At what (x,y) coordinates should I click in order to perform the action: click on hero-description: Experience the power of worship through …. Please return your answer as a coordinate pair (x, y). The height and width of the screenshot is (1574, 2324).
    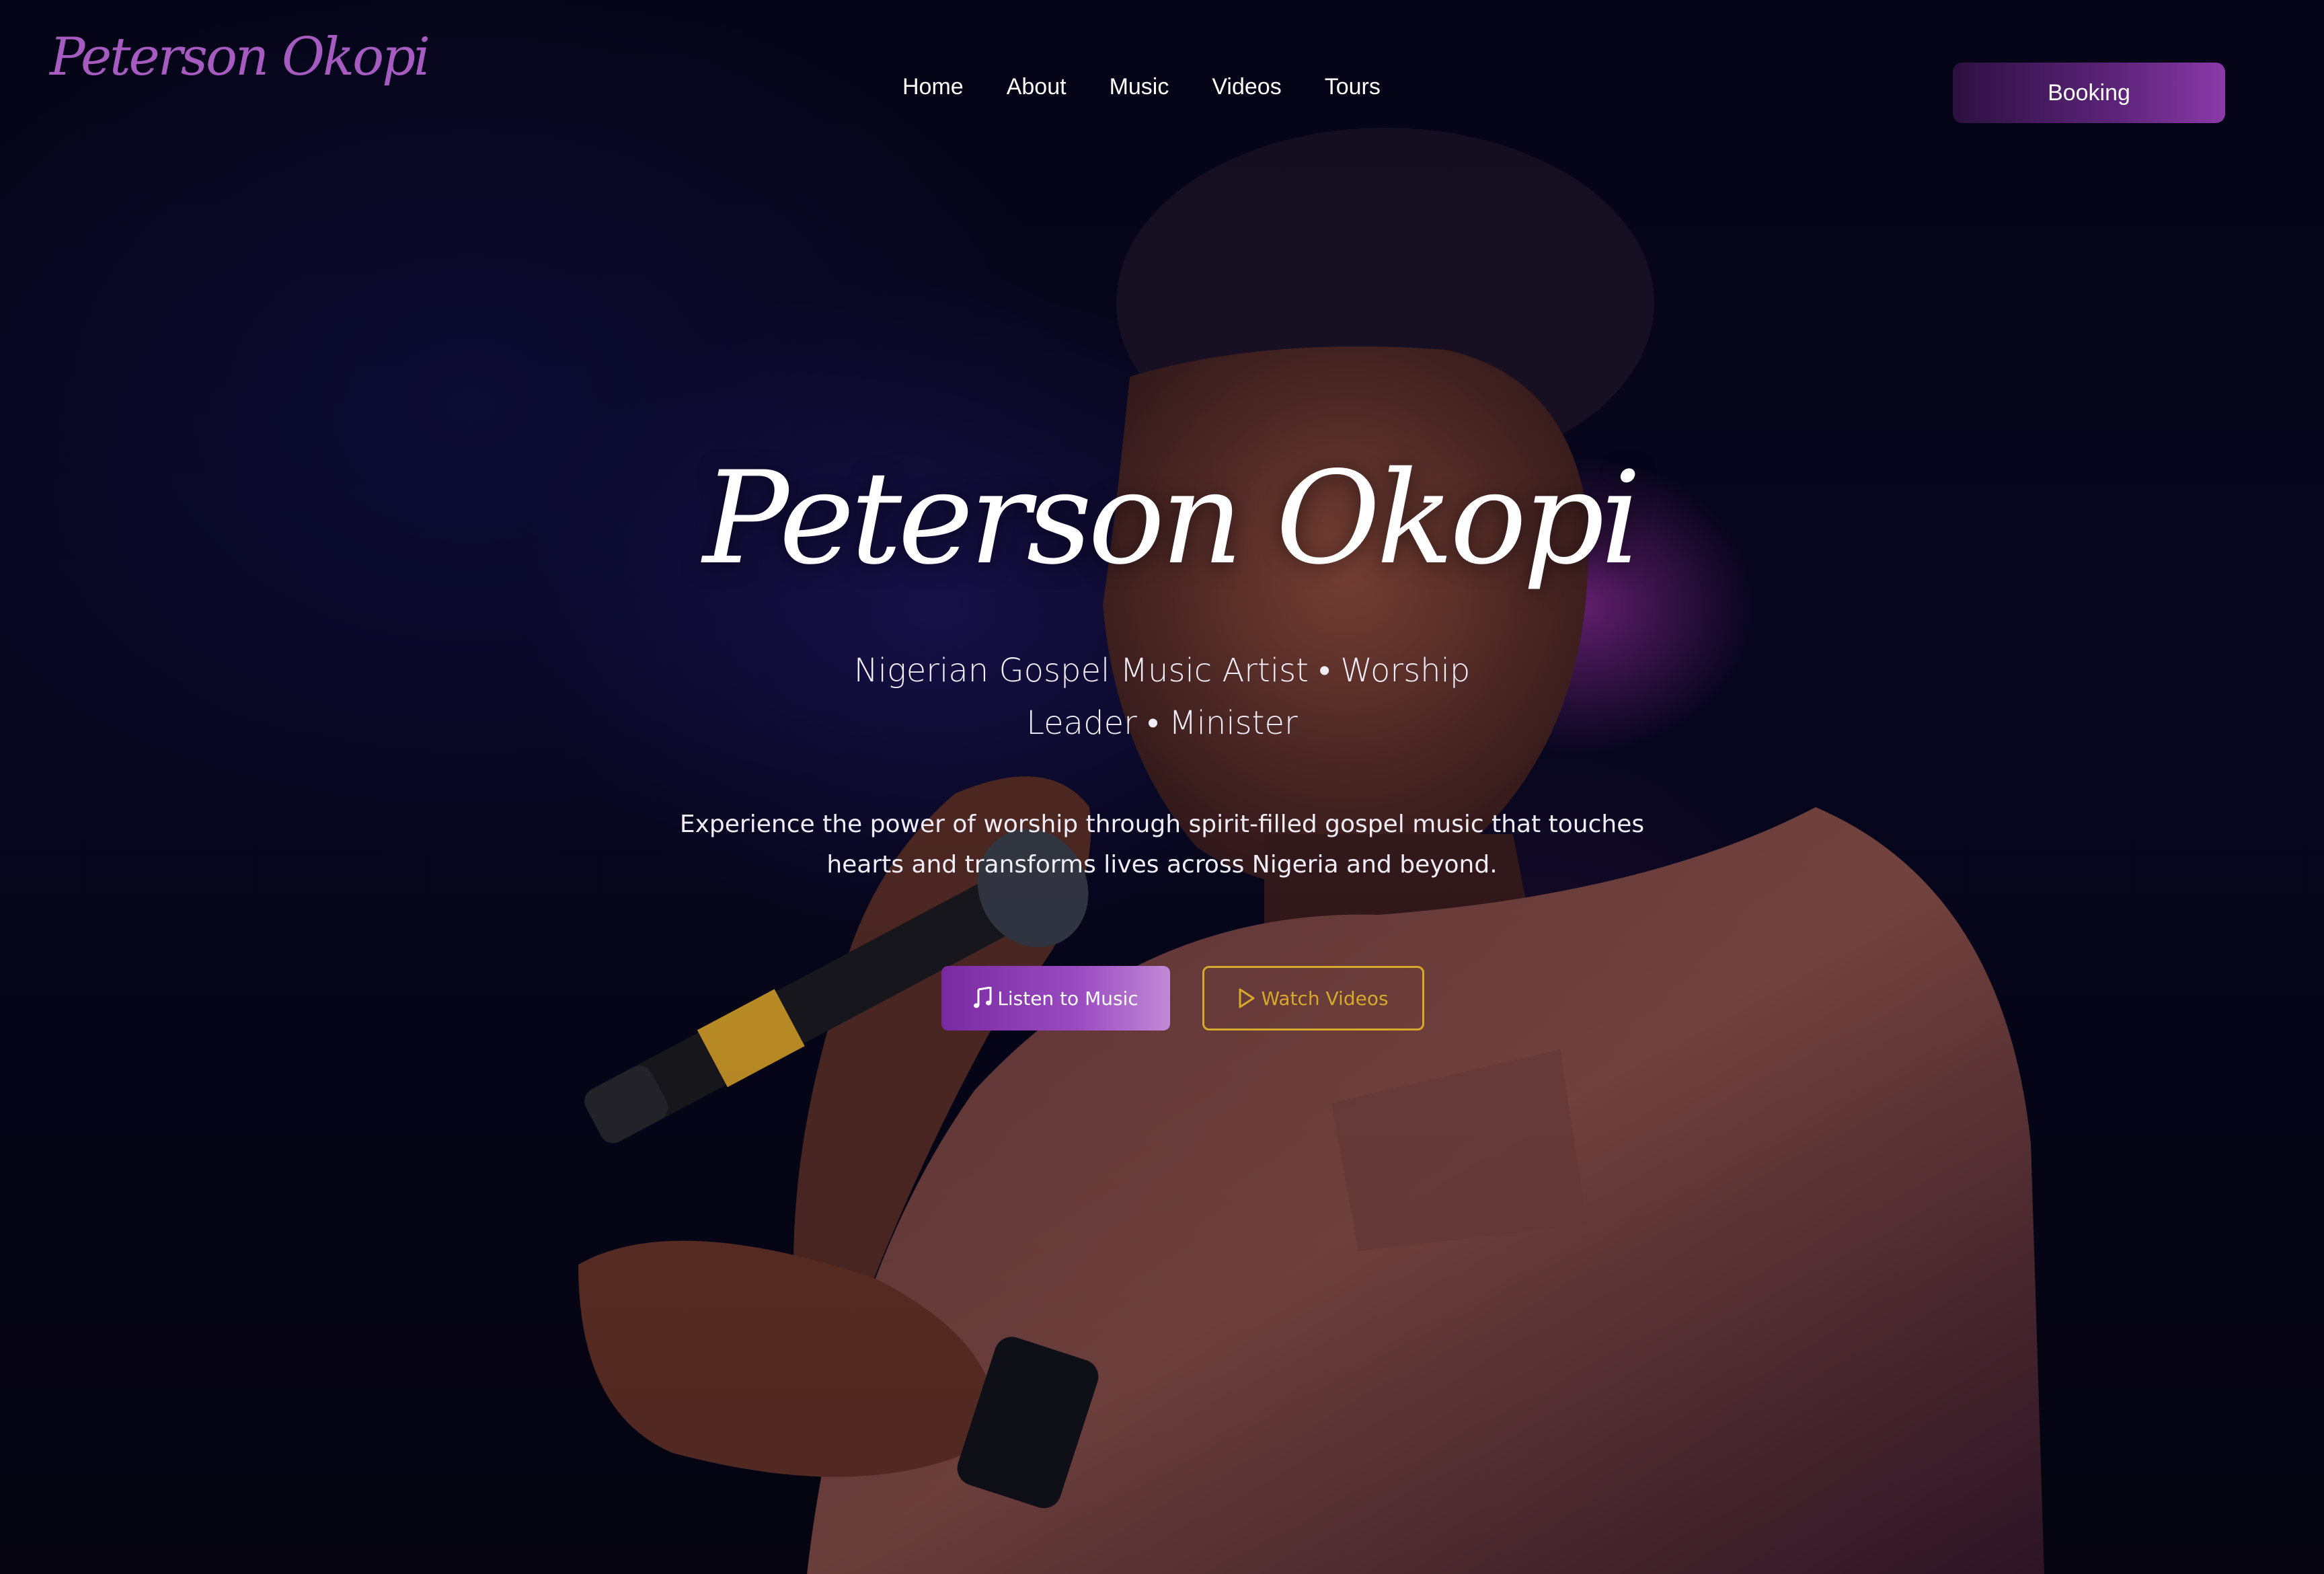
    Looking at the image, I should click on (1162, 844).